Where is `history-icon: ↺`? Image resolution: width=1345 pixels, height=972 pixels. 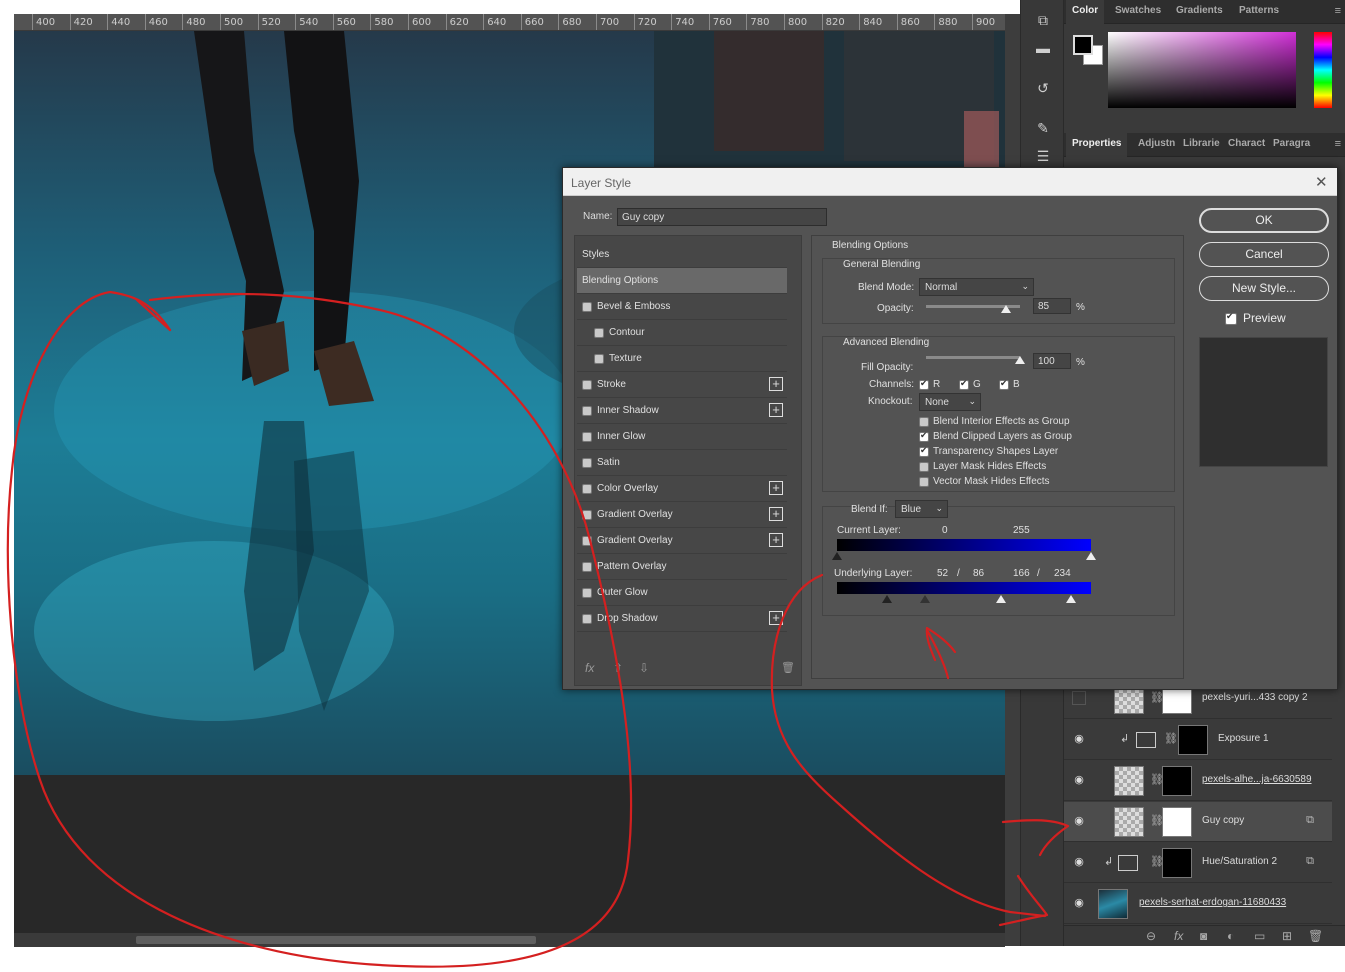 history-icon: ↺ is located at coordinates (1043, 88).